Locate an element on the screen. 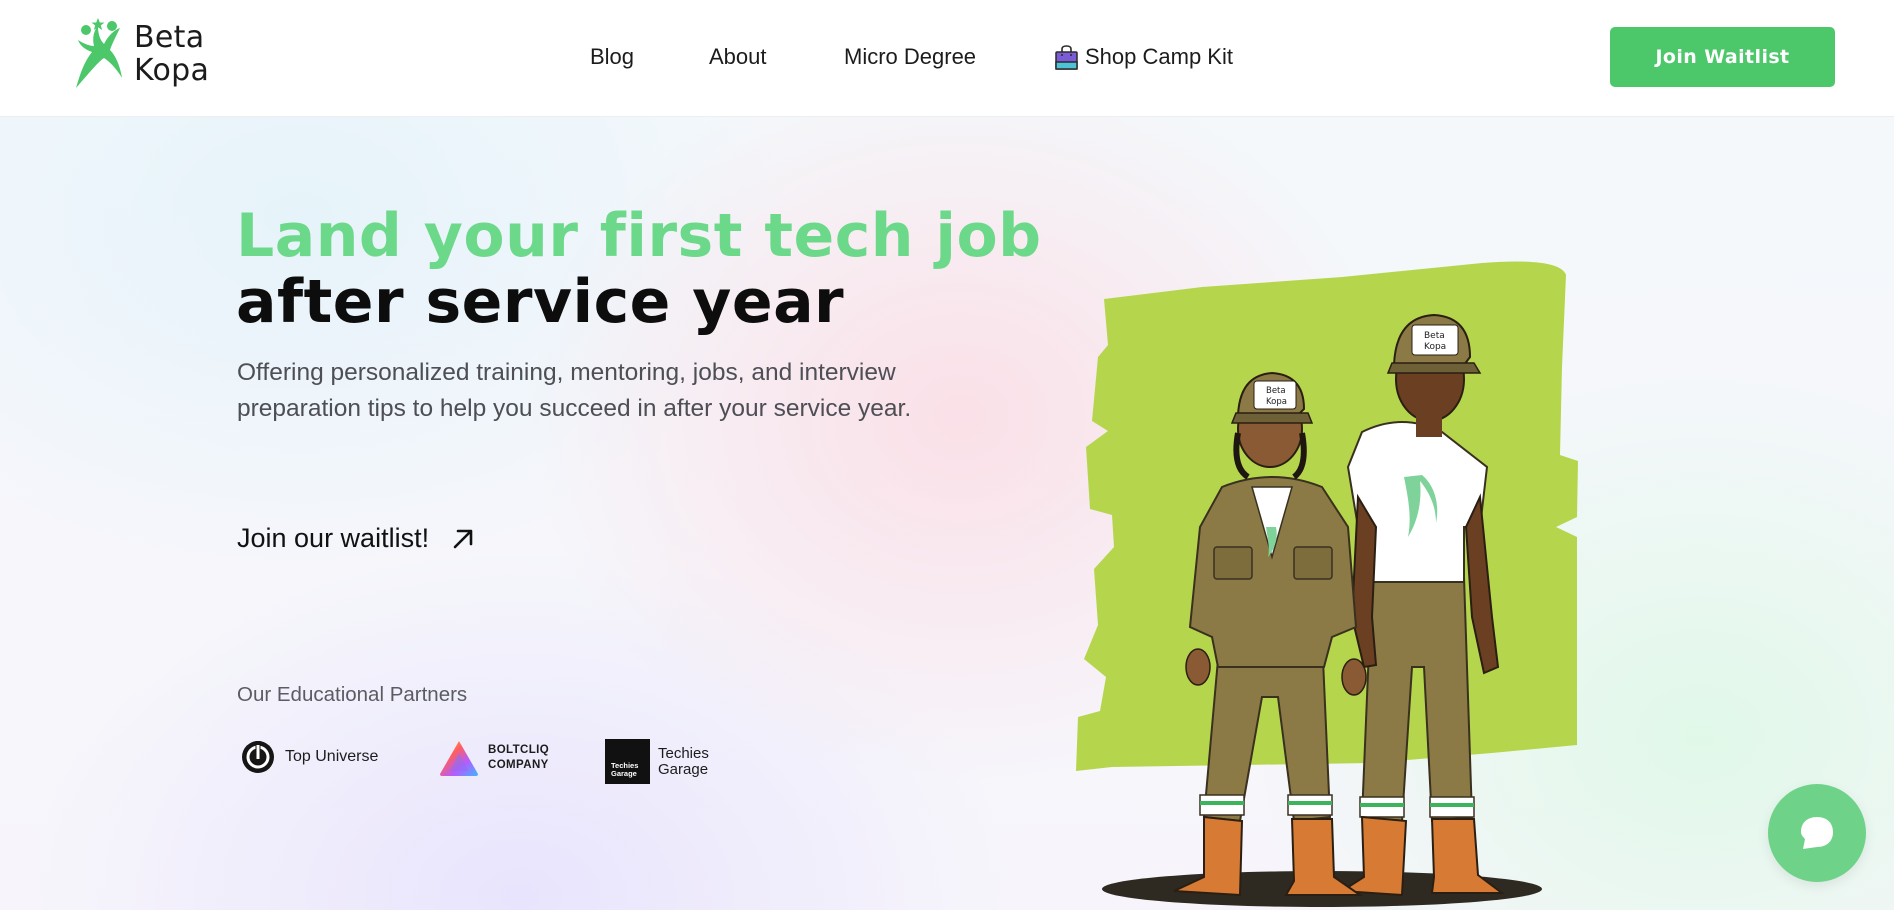 The height and width of the screenshot is (910, 1894). brand-line2: Kopa is located at coordinates (172, 70).